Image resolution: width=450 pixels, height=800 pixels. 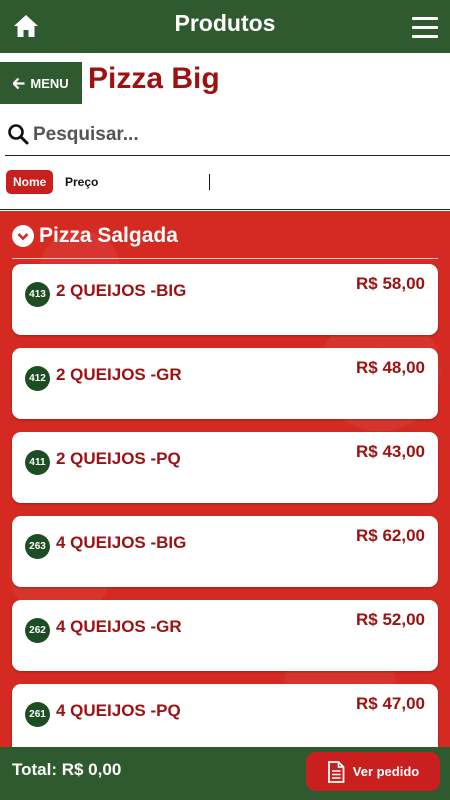 I want to click on sort-by-name-button: Nome, so click(x=30, y=182).